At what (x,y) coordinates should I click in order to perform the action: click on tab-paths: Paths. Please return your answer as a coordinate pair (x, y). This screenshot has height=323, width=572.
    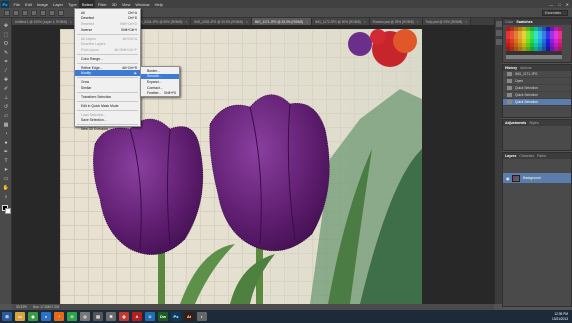
    Looking at the image, I should click on (541, 156).